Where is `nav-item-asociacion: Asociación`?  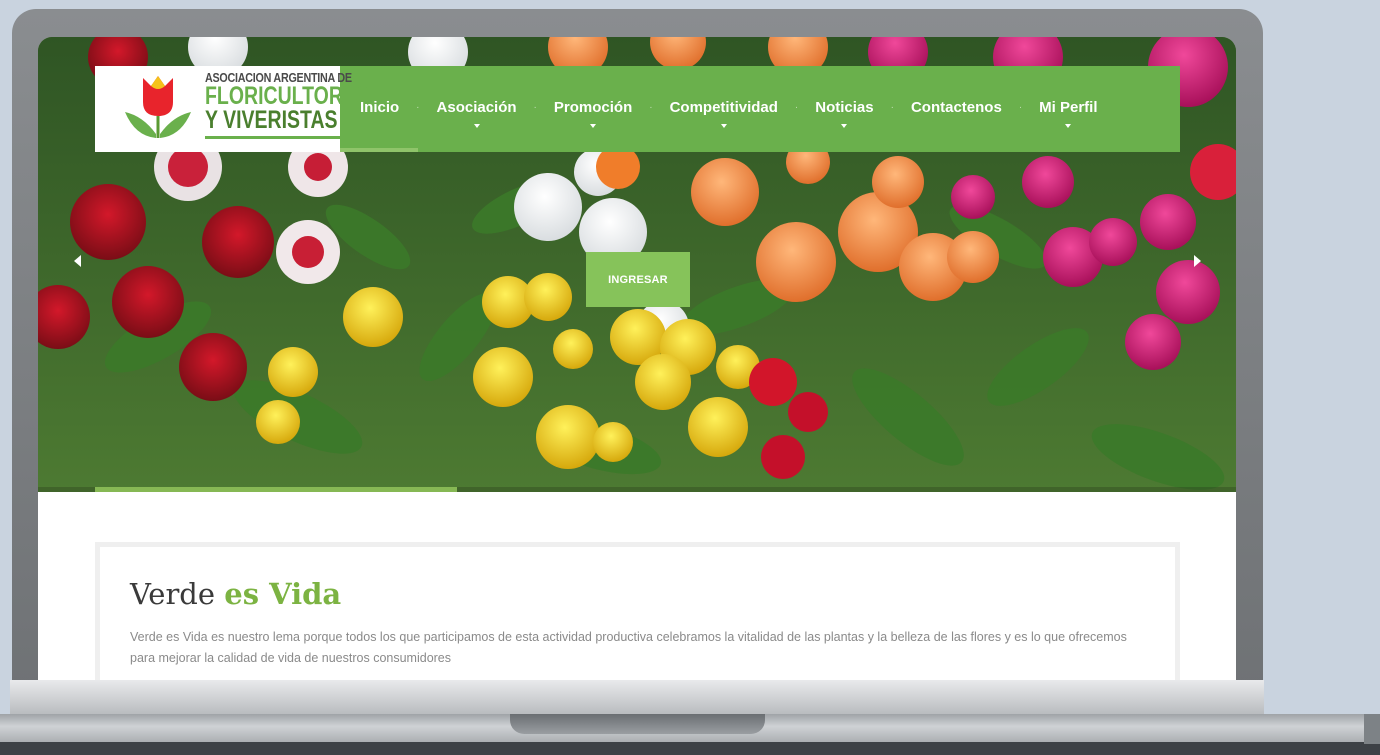
nav-item-asociacion: Asociación is located at coordinates (477, 97).